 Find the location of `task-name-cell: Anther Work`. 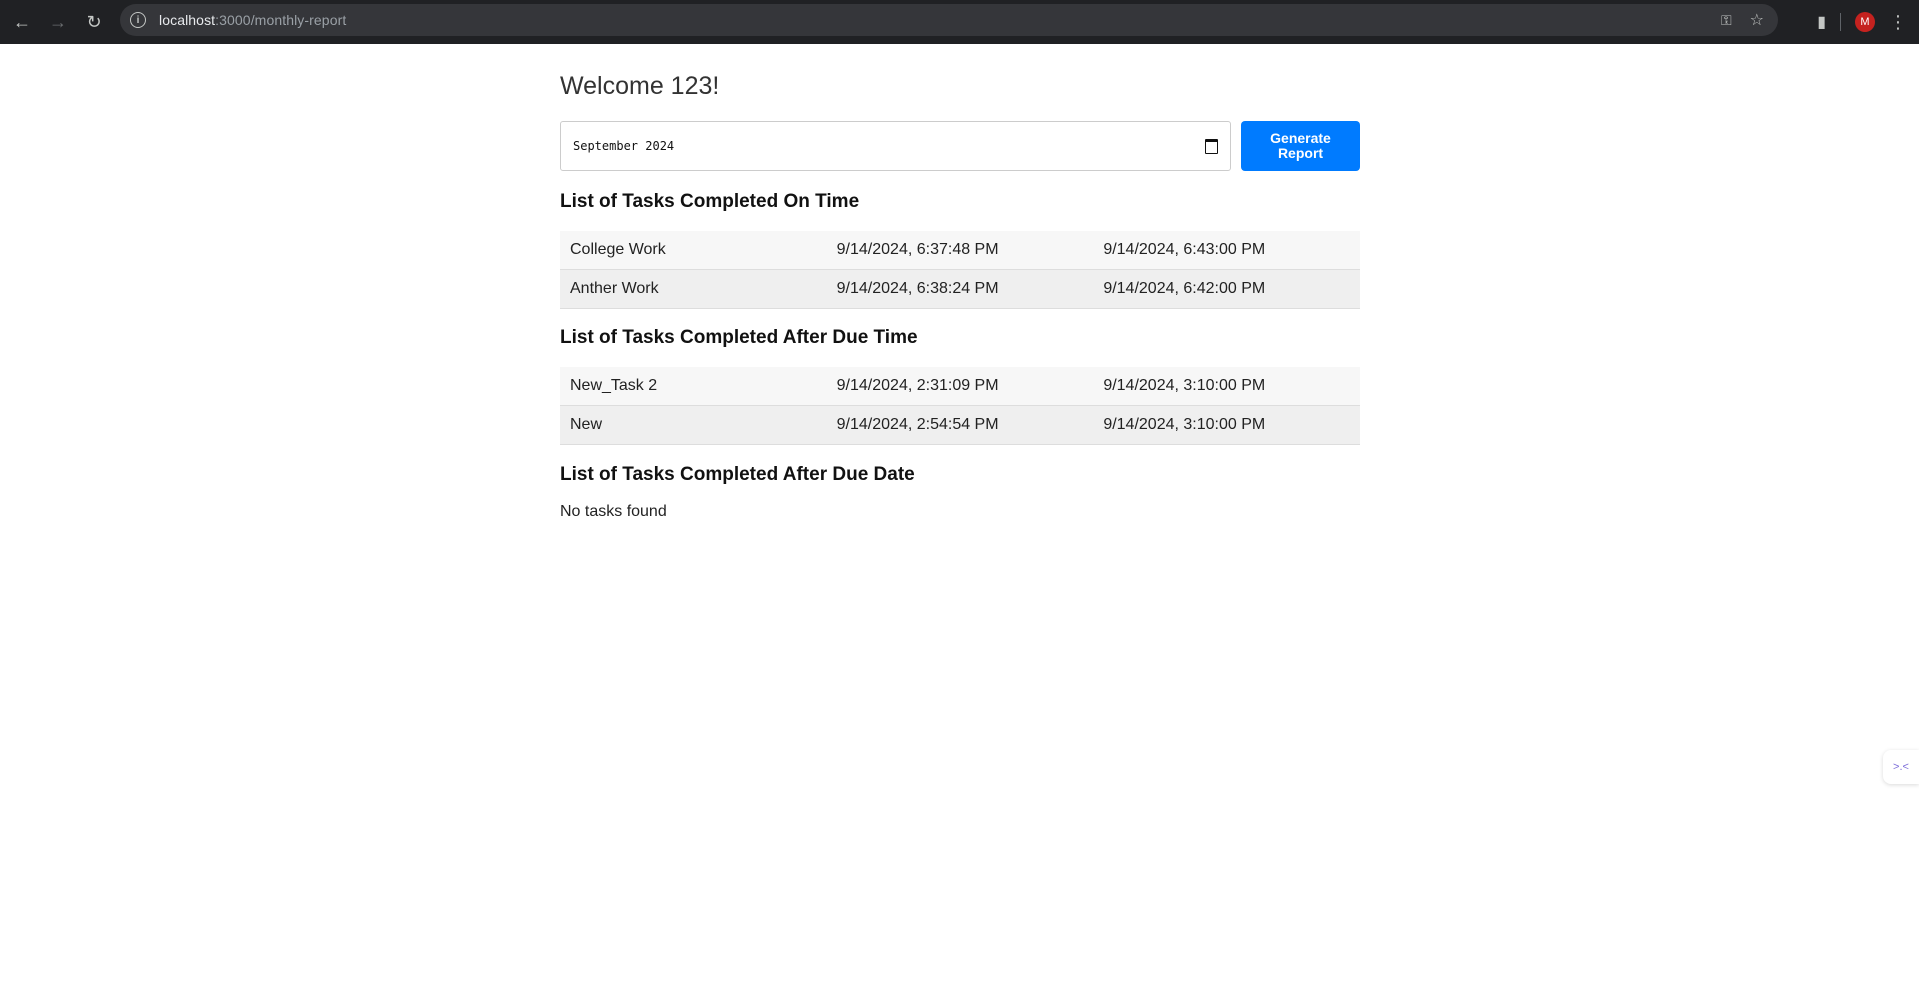

task-name-cell: Anther Work is located at coordinates (693, 289).